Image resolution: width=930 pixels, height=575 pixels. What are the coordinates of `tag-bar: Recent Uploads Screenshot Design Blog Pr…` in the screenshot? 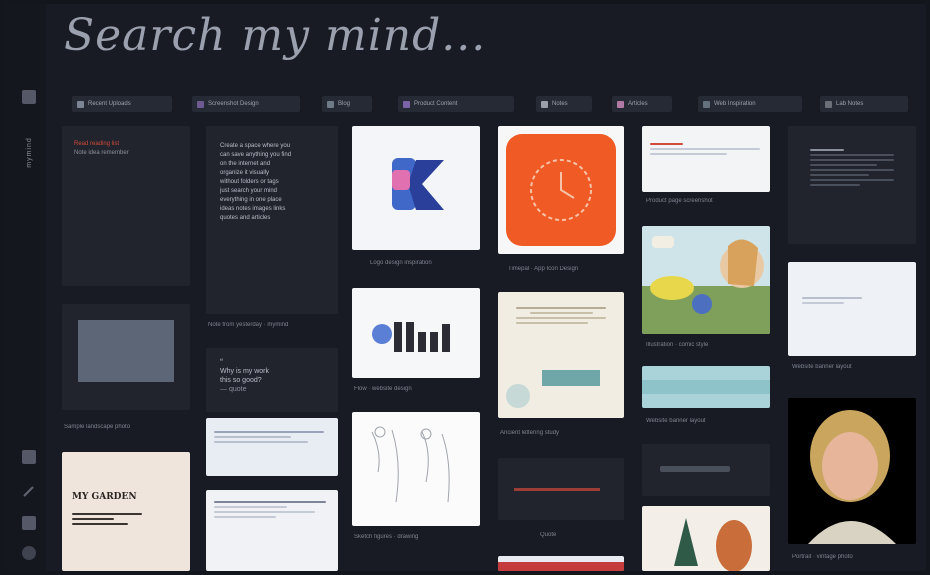 It's located at (492, 104).